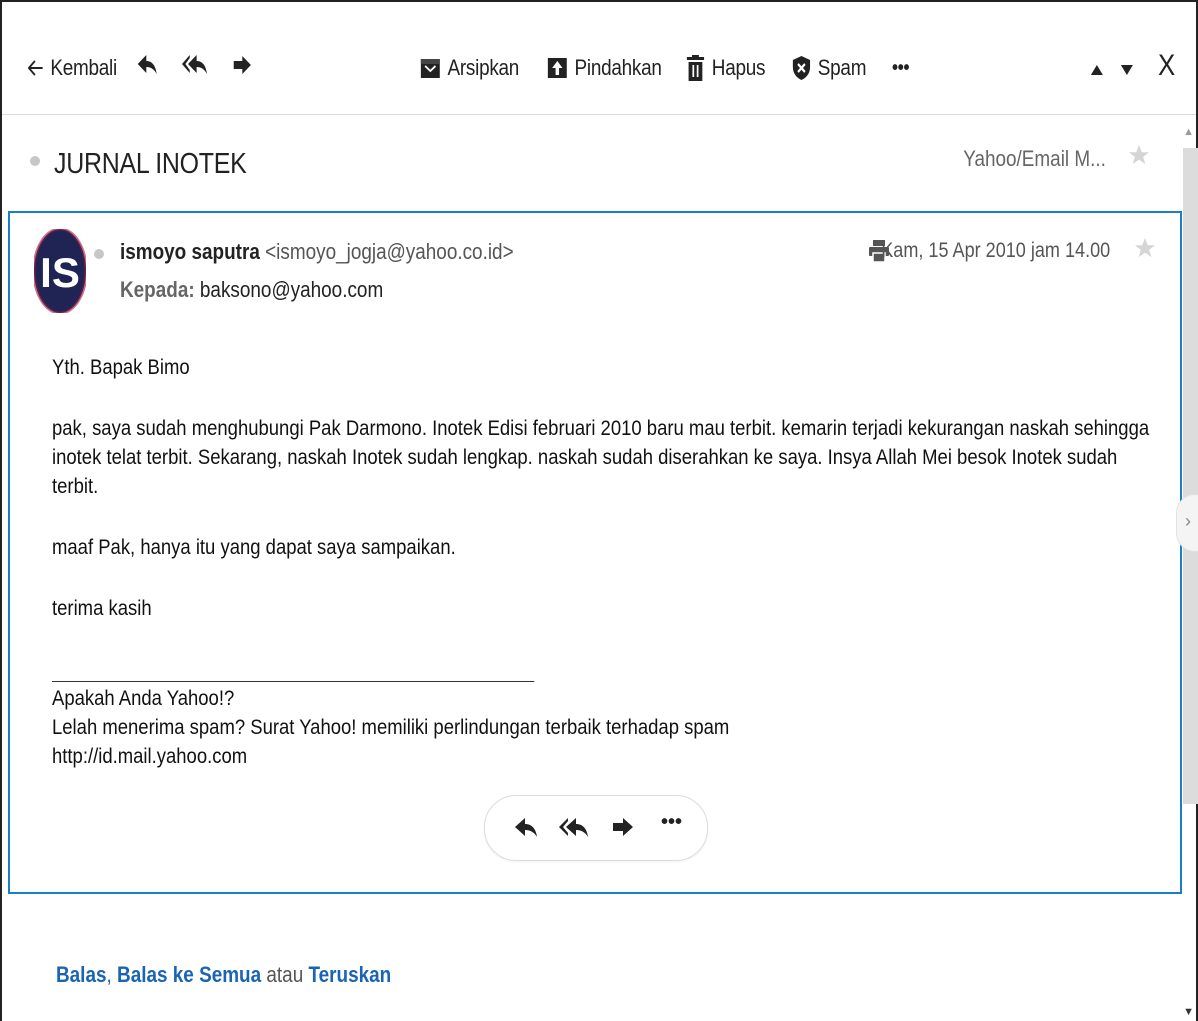 Image resolution: width=1198 pixels, height=1021 pixels. I want to click on triangle-up-icon, so click(1097, 70).